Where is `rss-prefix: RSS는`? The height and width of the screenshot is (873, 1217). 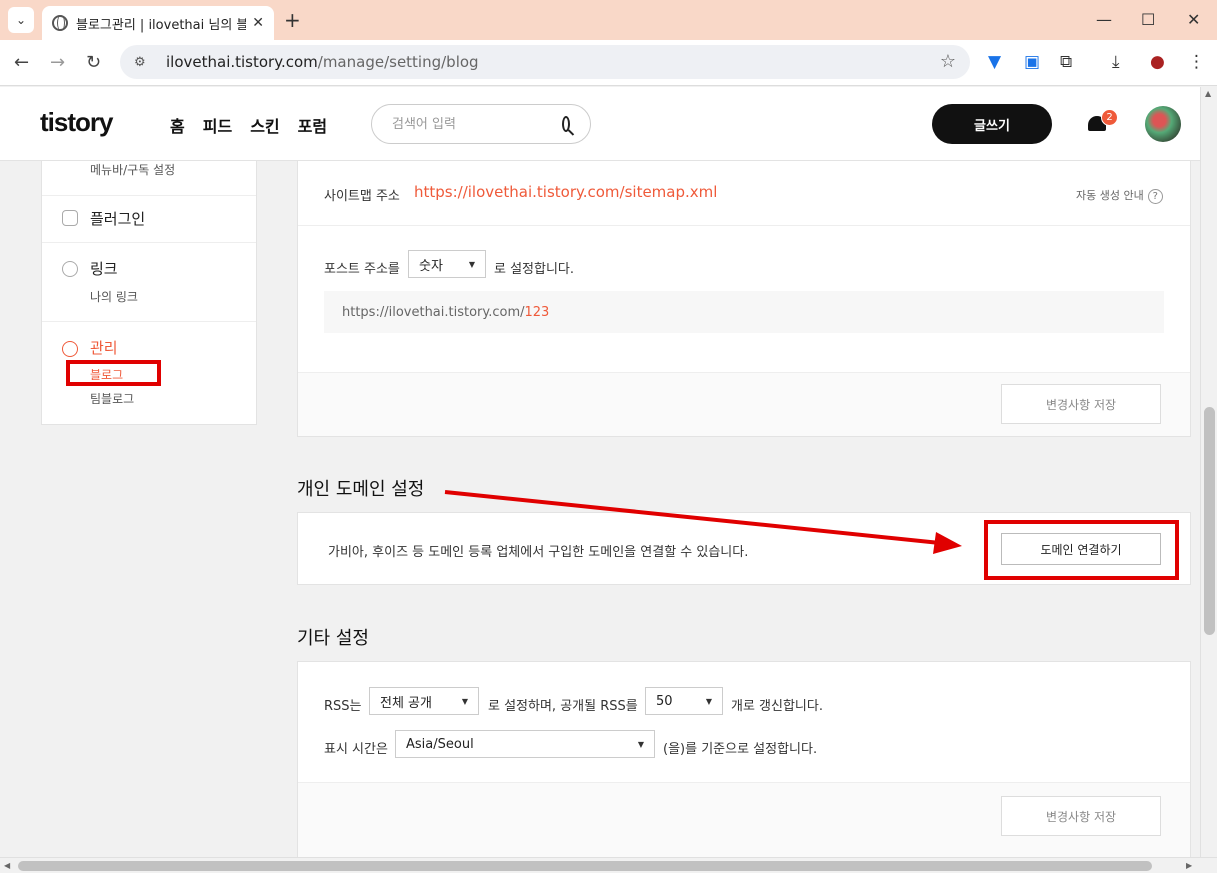 rss-prefix: RSS는 is located at coordinates (343, 706).